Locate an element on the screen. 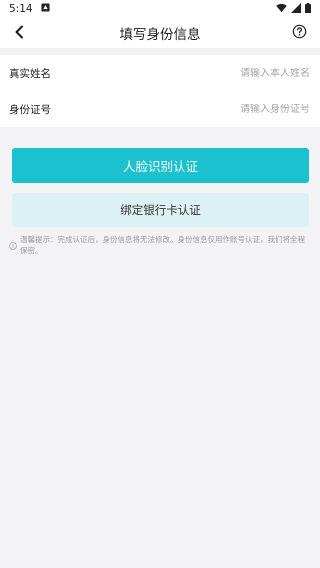  face-auth-button-label: 人脸识别认证 is located at coordinates (160, 166).